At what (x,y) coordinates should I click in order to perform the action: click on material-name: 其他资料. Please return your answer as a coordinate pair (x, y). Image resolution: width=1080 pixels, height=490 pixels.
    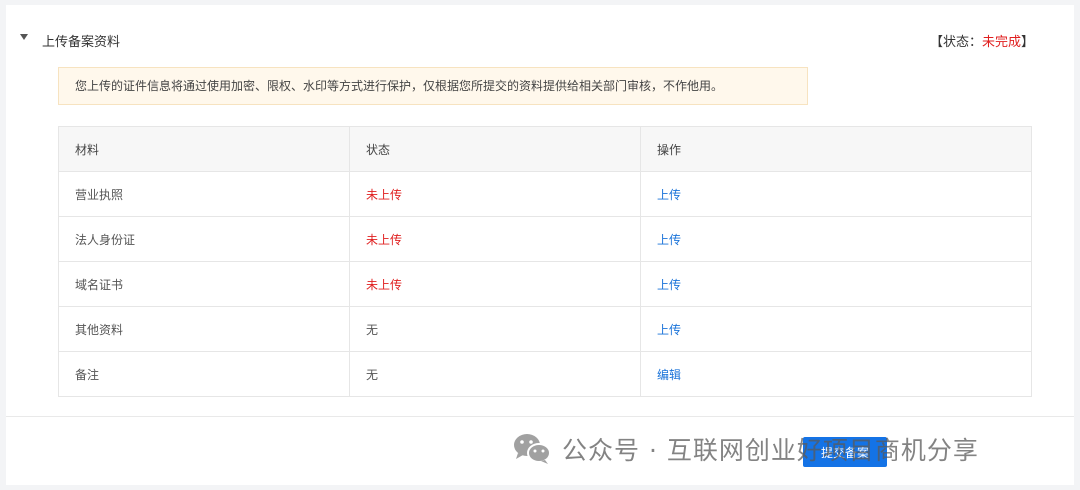
    Looking at the image, I should click on (204, 329).